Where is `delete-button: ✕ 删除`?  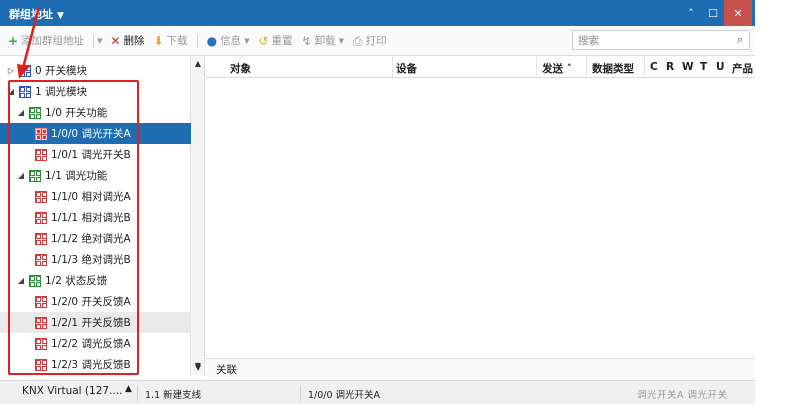 delete-button: ✕ 删除 is located at coordinates (127, 40).